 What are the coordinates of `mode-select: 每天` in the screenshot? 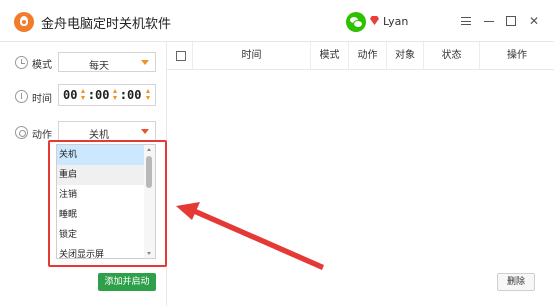 It's located at (107, 62).